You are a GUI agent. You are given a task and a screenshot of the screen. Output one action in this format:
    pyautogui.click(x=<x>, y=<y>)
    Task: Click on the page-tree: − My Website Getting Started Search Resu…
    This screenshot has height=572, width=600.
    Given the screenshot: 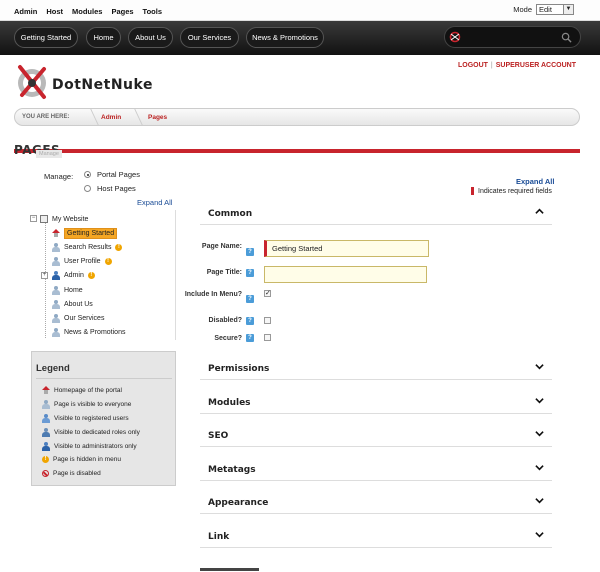 What is the action you would take?
    pyautogui.click(x=101, y=275)
    